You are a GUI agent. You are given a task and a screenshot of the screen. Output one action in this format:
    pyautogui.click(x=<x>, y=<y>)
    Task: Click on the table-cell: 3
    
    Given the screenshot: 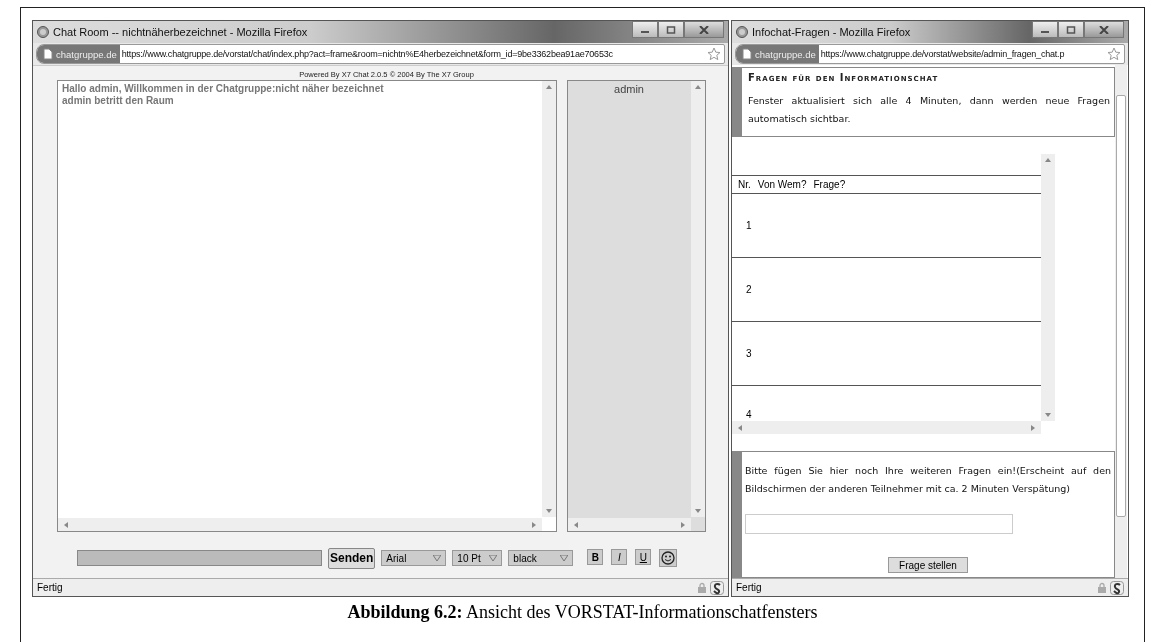 What is the action you would take?
    pyautogui.click(x=749, y=353)
    